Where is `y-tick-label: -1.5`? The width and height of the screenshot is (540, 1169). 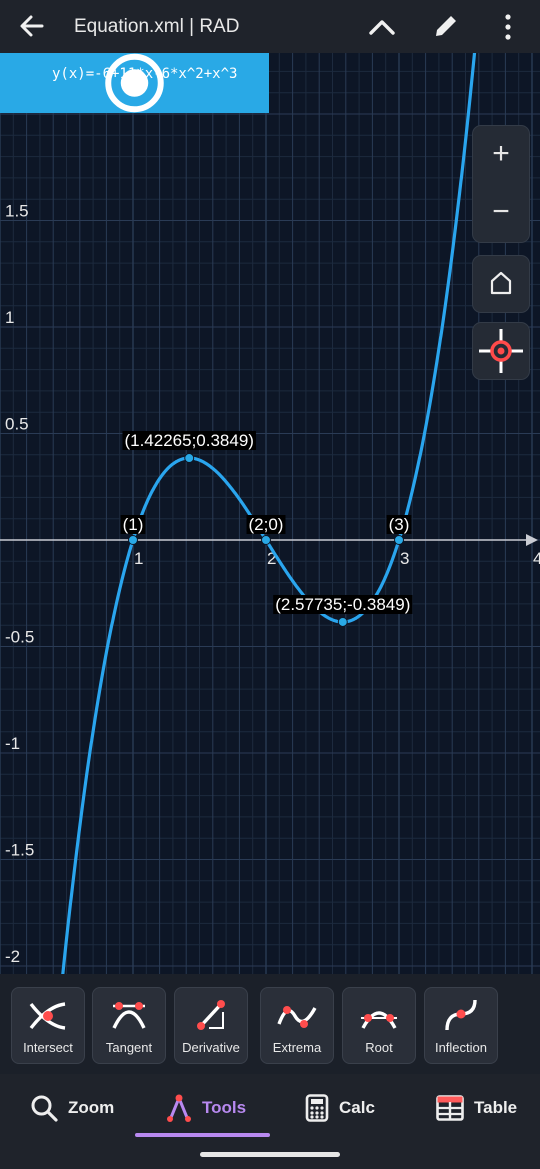
y-tick-label: -1.5 is located at coordinates (19, 850).